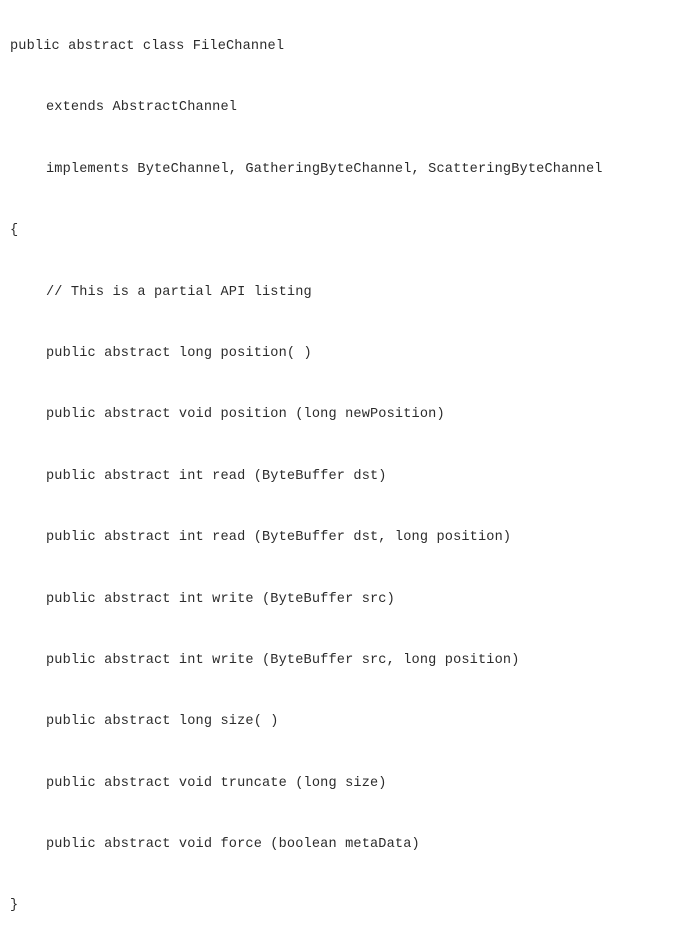 This screenshot has width=674, height=942. Describe the element at coordinates (162, 722) in the screenshot. I see `method-line-size: public abstract long size( )` at that location.